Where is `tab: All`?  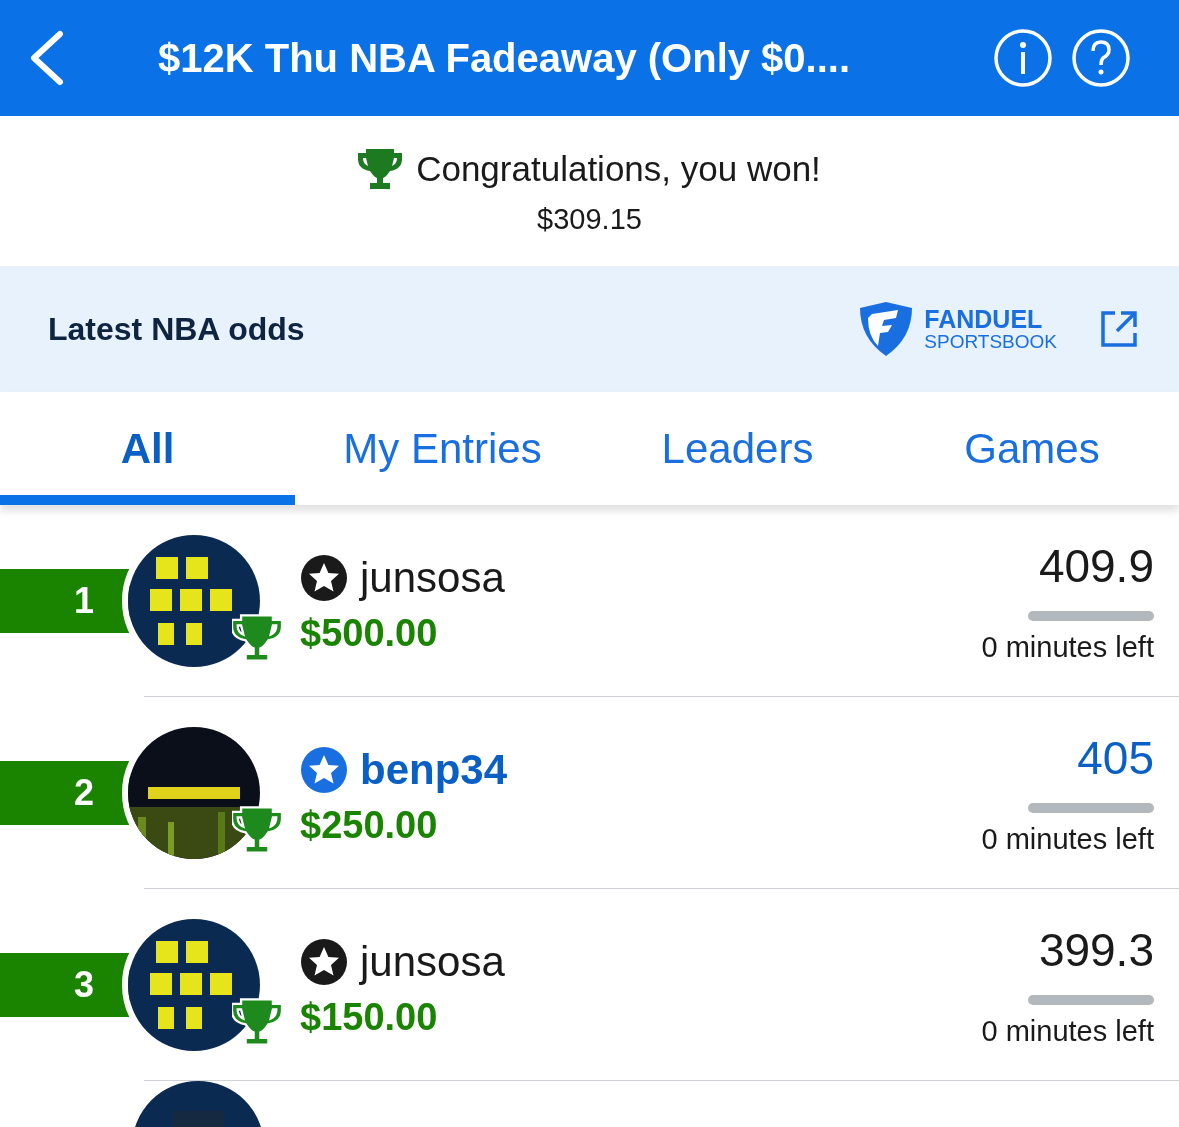
tab: All is located at coordinates (147, 448).